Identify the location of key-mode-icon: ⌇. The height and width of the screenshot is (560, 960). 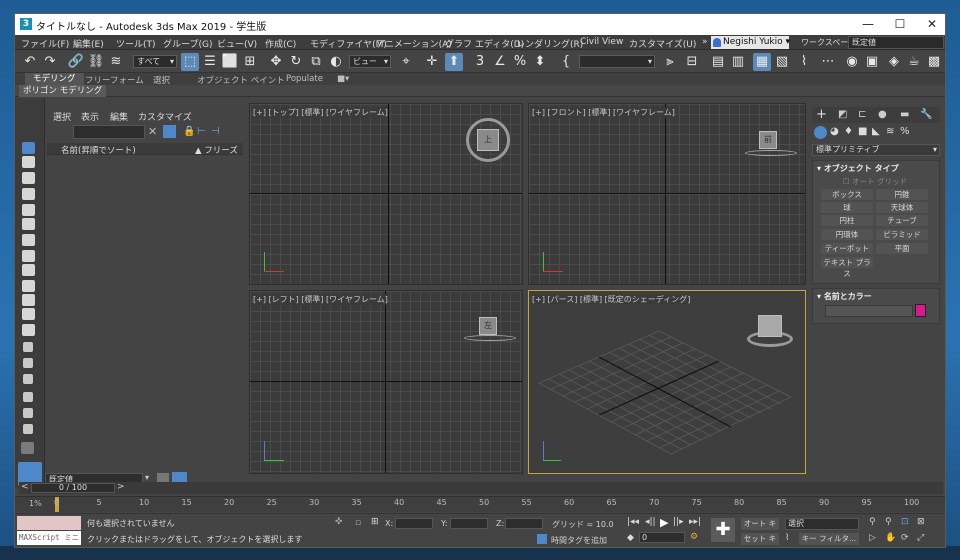
(787, 538).